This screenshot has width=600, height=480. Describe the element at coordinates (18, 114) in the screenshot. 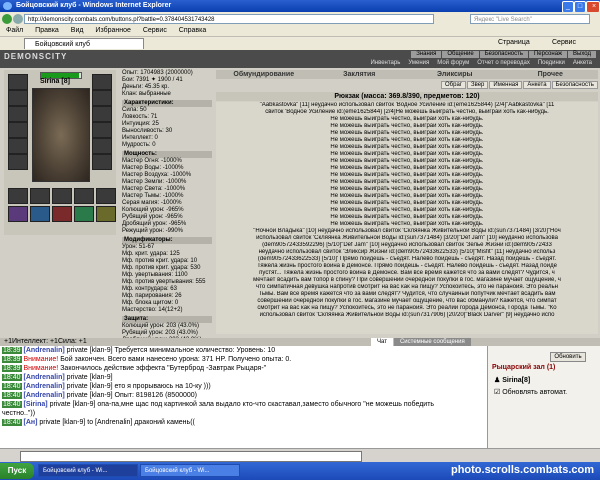

I see `slot-amulet` at that location.